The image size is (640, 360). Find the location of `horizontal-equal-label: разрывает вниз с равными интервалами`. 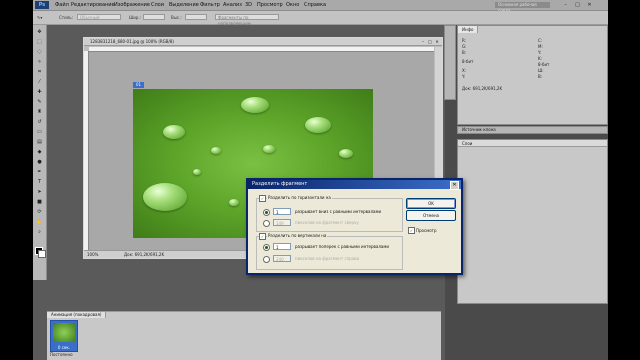

horizontal-equal-label: разрывает вниз с равными интервалами is located at coordinates (338, 211).